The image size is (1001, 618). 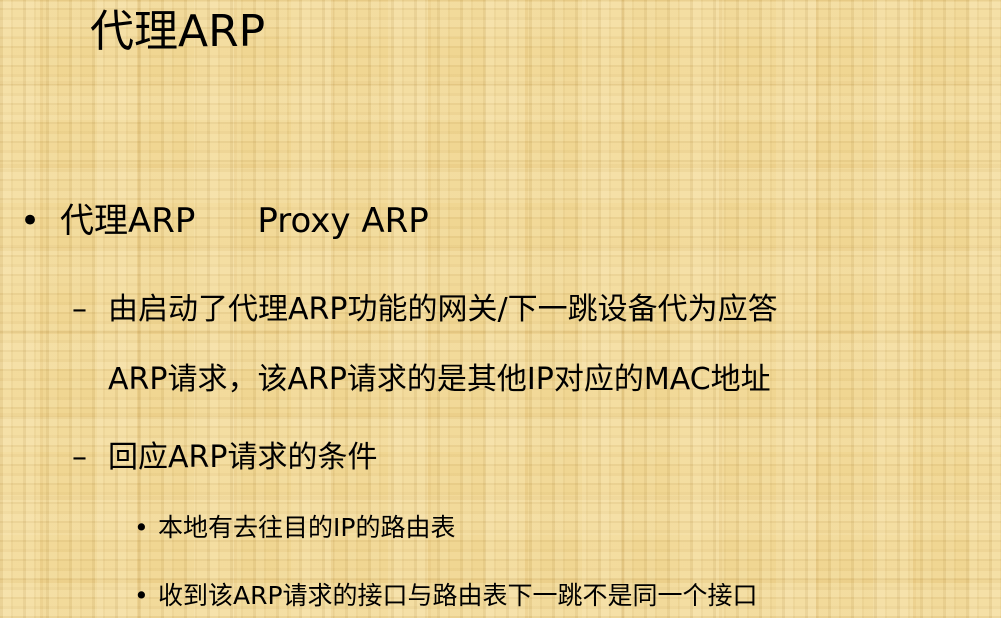 I want to click on sub-item-conditions: – 回应ARP请求的条件, so click(x=225, y=458).